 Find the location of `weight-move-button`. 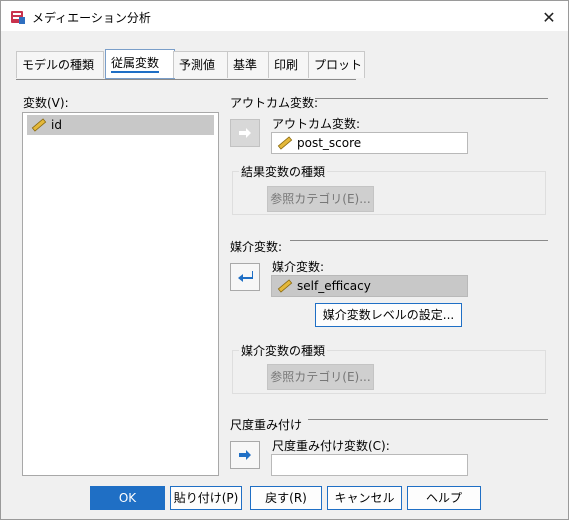

weight-move-button is located at coordinates (245, 455).